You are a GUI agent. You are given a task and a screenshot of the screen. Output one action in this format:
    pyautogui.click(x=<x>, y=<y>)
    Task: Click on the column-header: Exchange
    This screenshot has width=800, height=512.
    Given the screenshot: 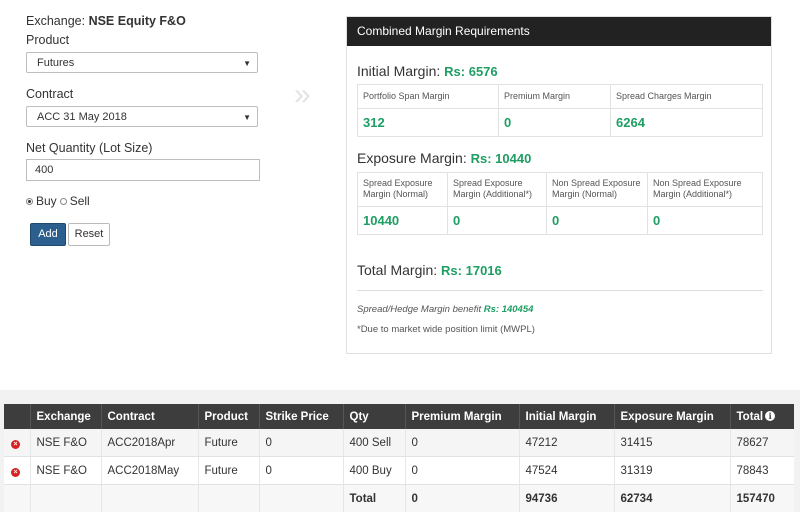 What is the action you would take?
    pyautogui.click(x=65, y=416)
    